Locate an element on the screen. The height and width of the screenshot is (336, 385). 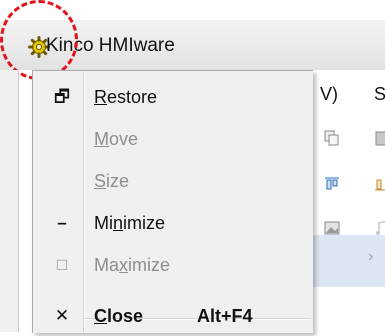
menu-item-move: Move is located at coordinates (173, 139).